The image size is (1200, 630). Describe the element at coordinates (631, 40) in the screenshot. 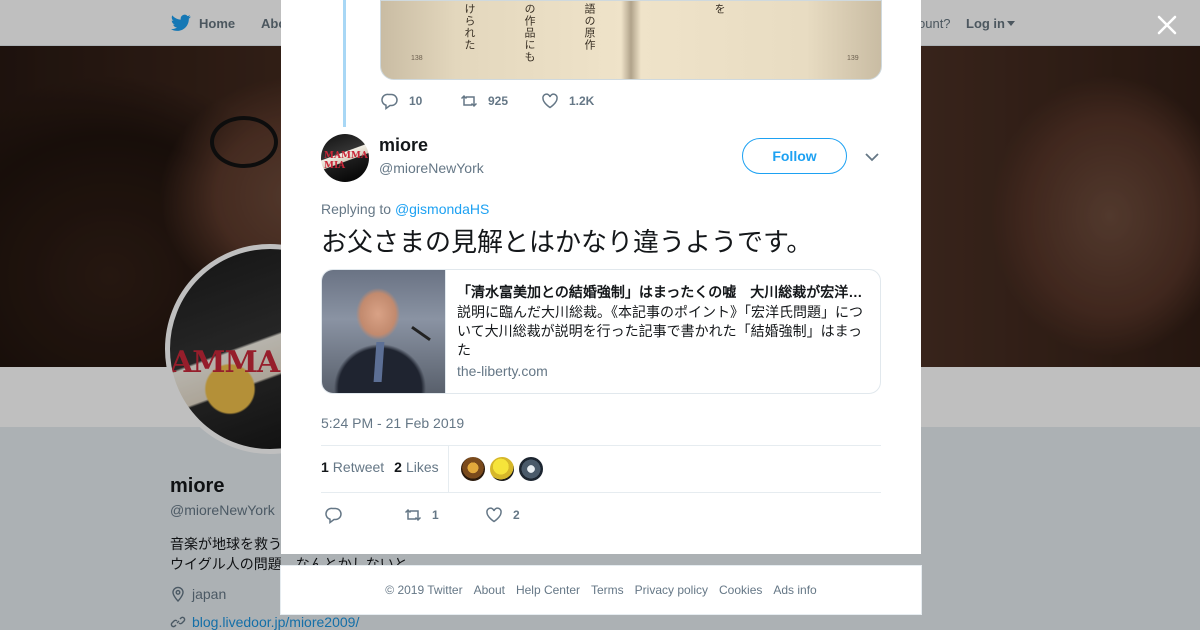

I see `previous-tweet-media: けられた の作品にも 語の原作 を 138 139` at that location.